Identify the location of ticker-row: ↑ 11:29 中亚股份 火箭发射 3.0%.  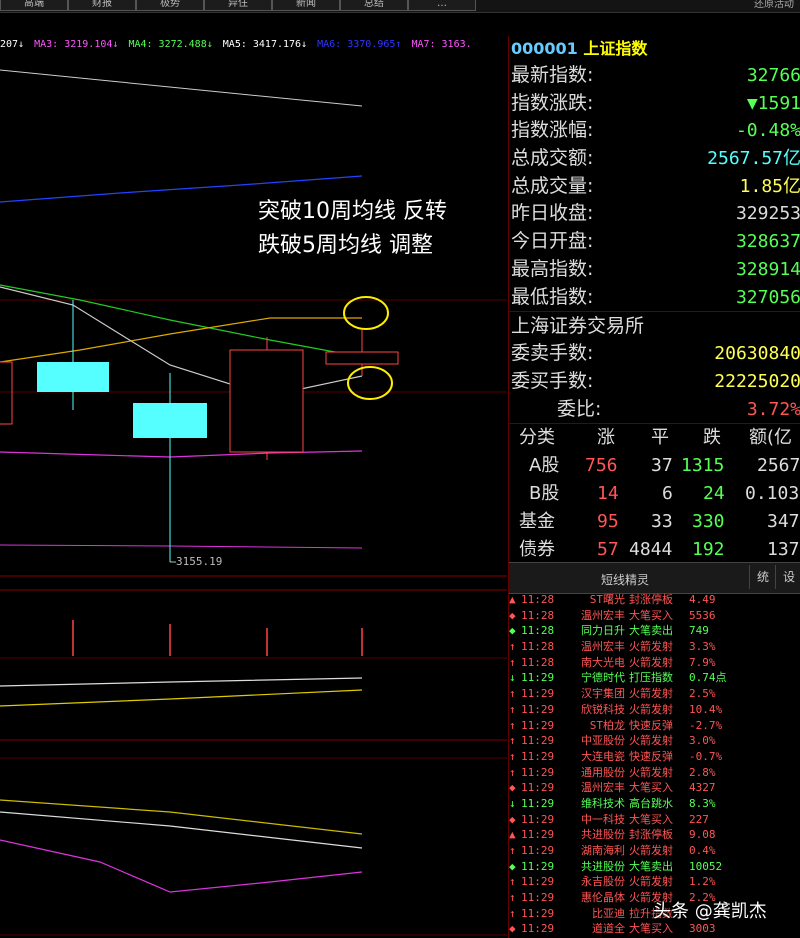
(654, 741).